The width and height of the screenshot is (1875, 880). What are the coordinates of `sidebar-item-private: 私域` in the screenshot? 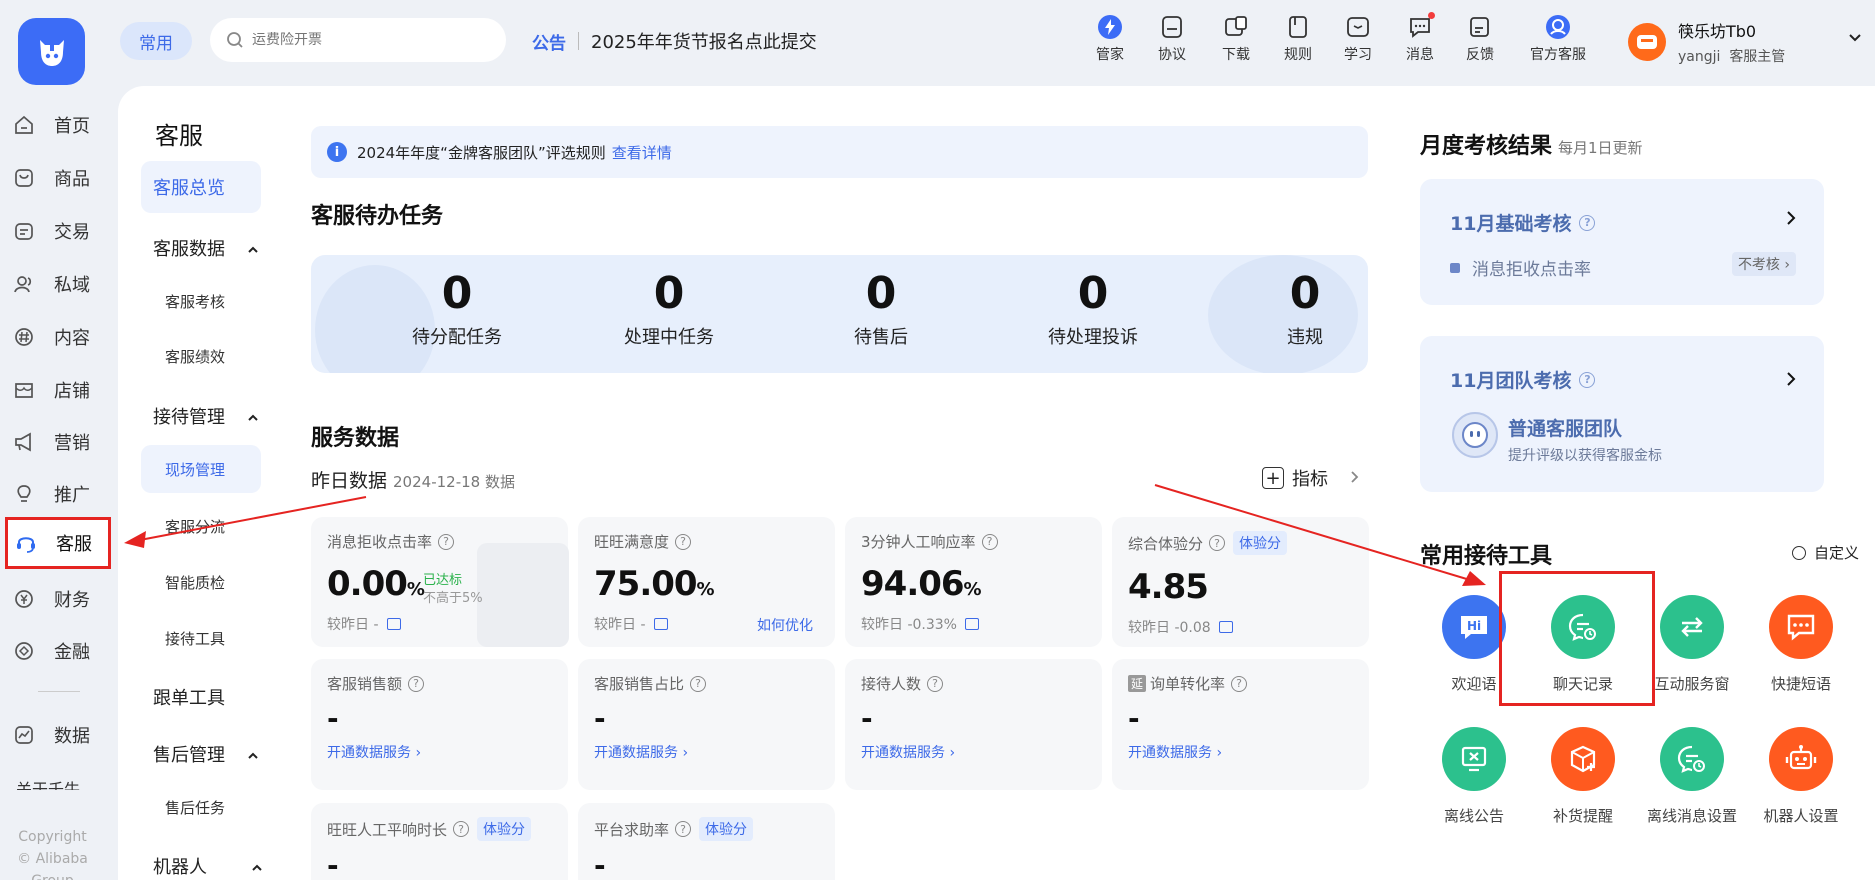 It's located at (59, 284).